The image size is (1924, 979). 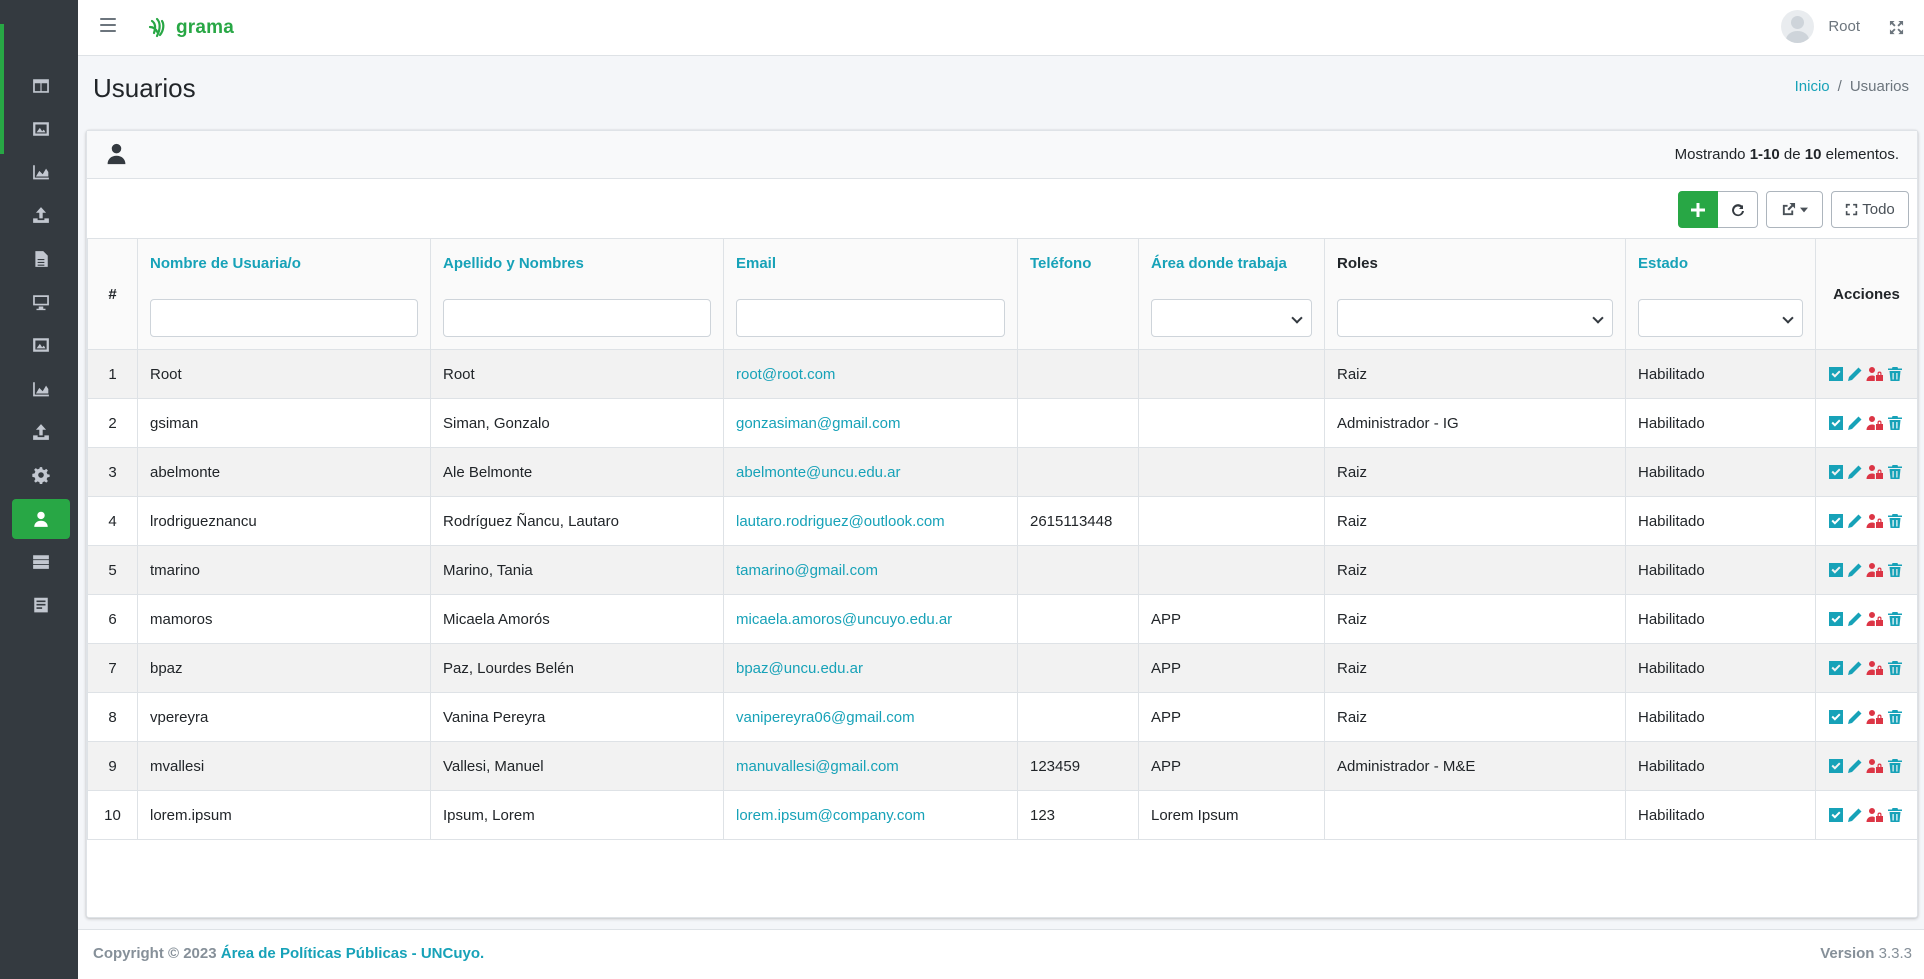 What do you see at coordinates (1231, 263) in the screenshot?
I see `sort-area-link: Área donde trabaja` at bounding box center [1231, 263].